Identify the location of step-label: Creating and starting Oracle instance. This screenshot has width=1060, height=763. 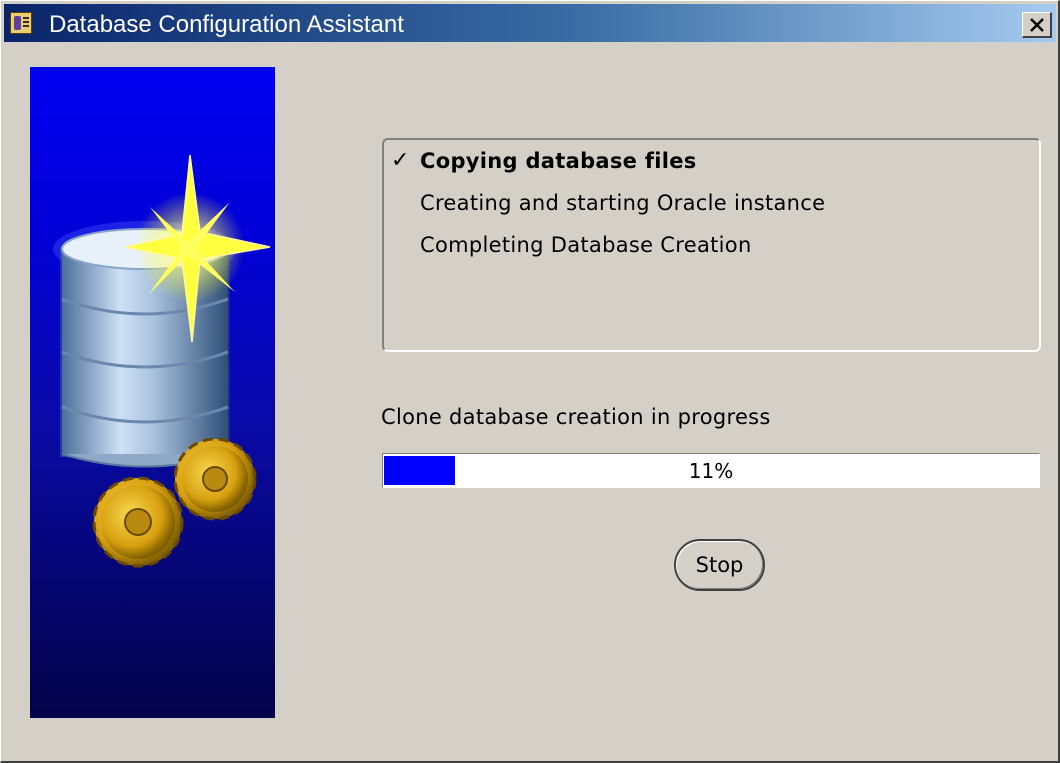
(623, 203).